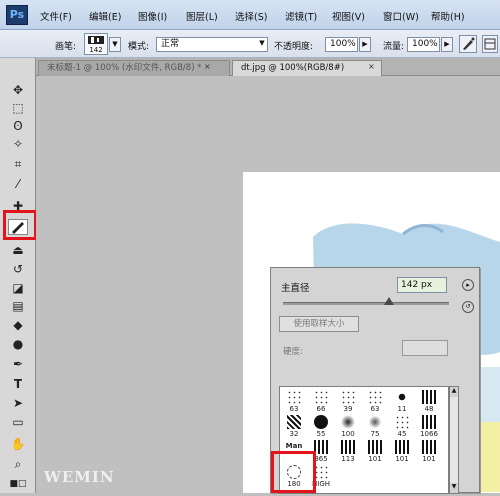  I want to click on flow-input: 100%, so click(423, 44).